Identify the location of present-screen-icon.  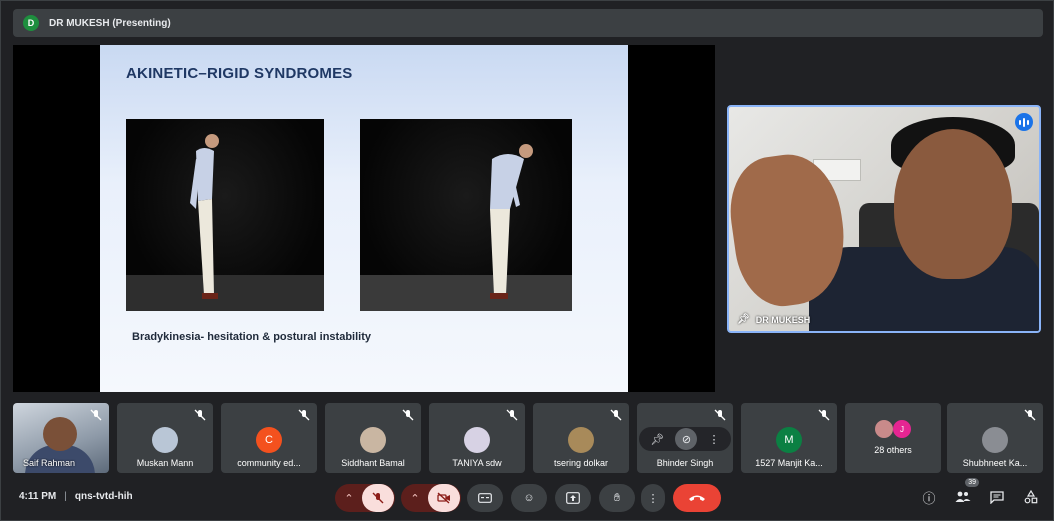
(573, 498).